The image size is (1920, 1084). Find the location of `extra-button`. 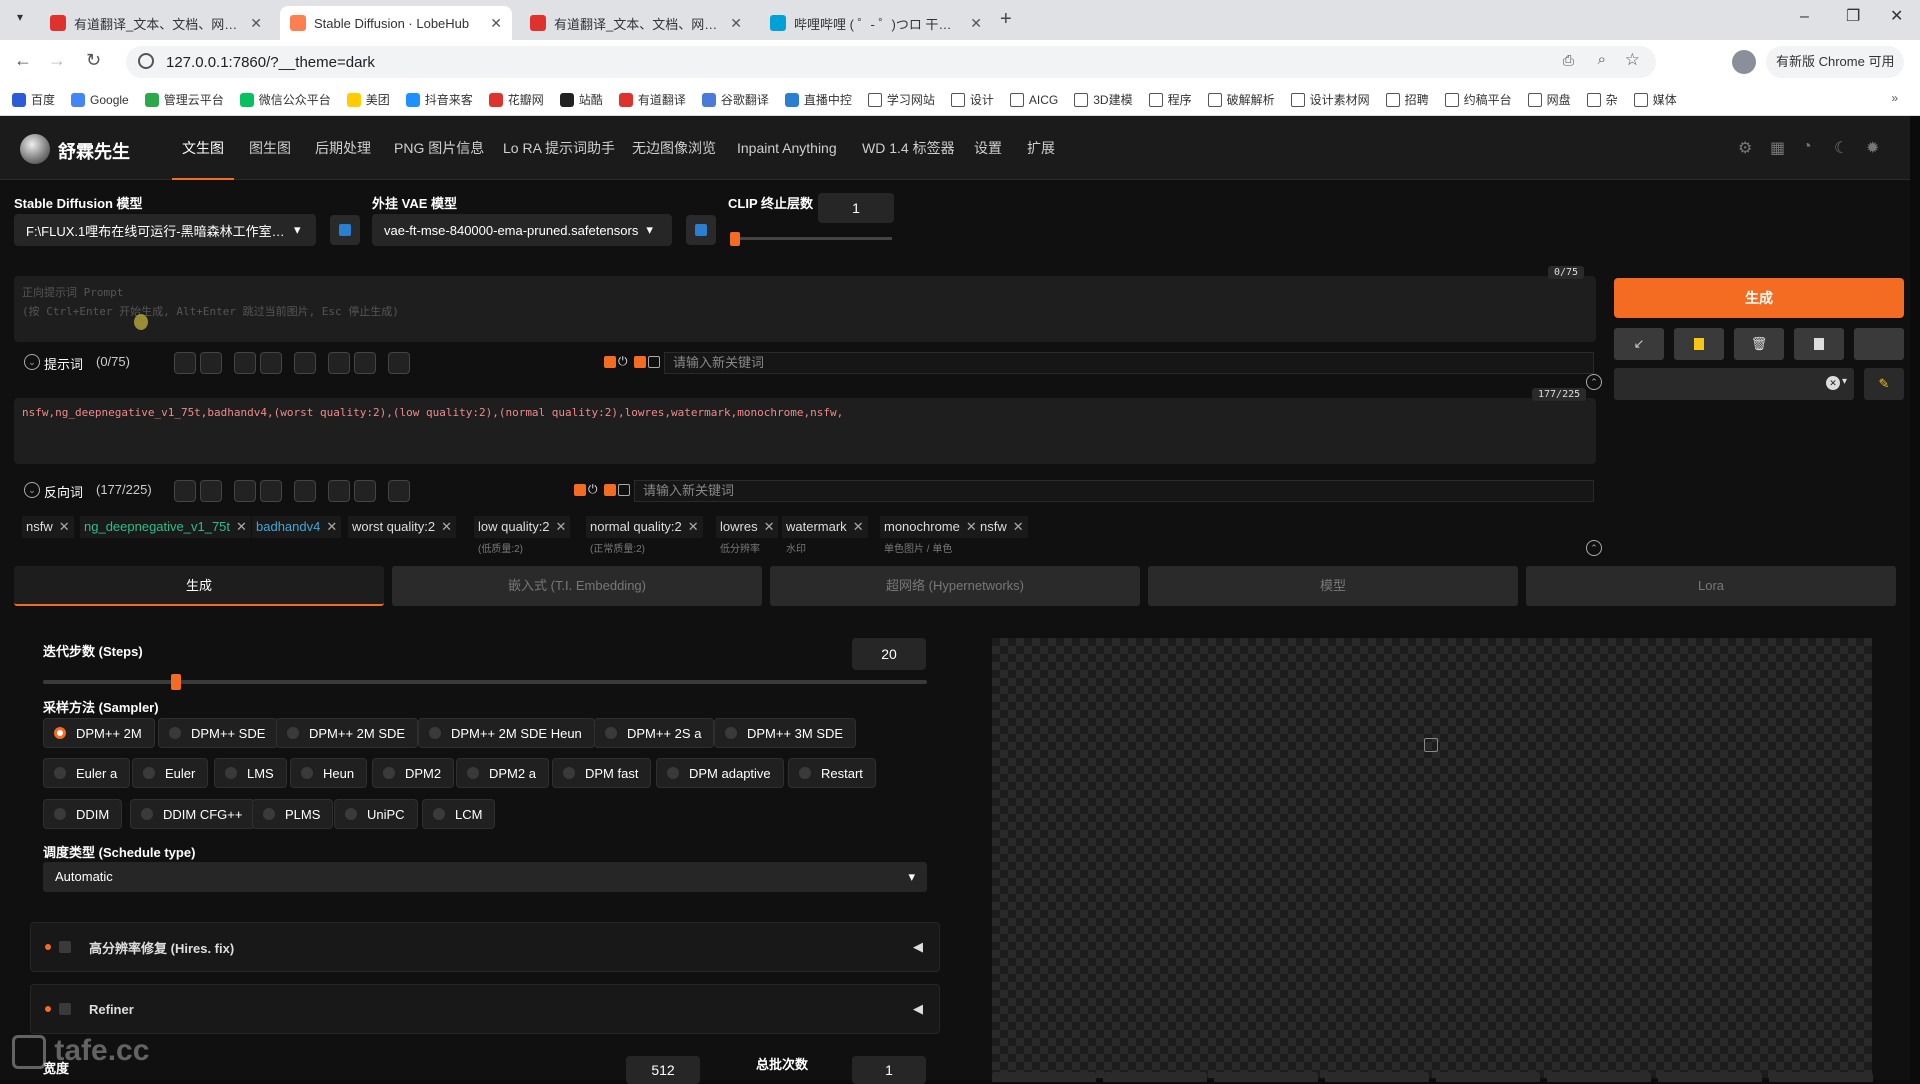

extra-button is located at coordinates (1879, 344).